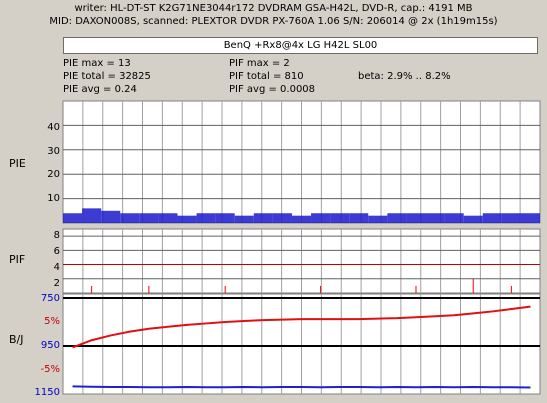 This screenshot has height=403, width=547. What do you see at coordinates (301, 387) in the screenshot?
I see `jitter-line` at bounding box center [301, 387].